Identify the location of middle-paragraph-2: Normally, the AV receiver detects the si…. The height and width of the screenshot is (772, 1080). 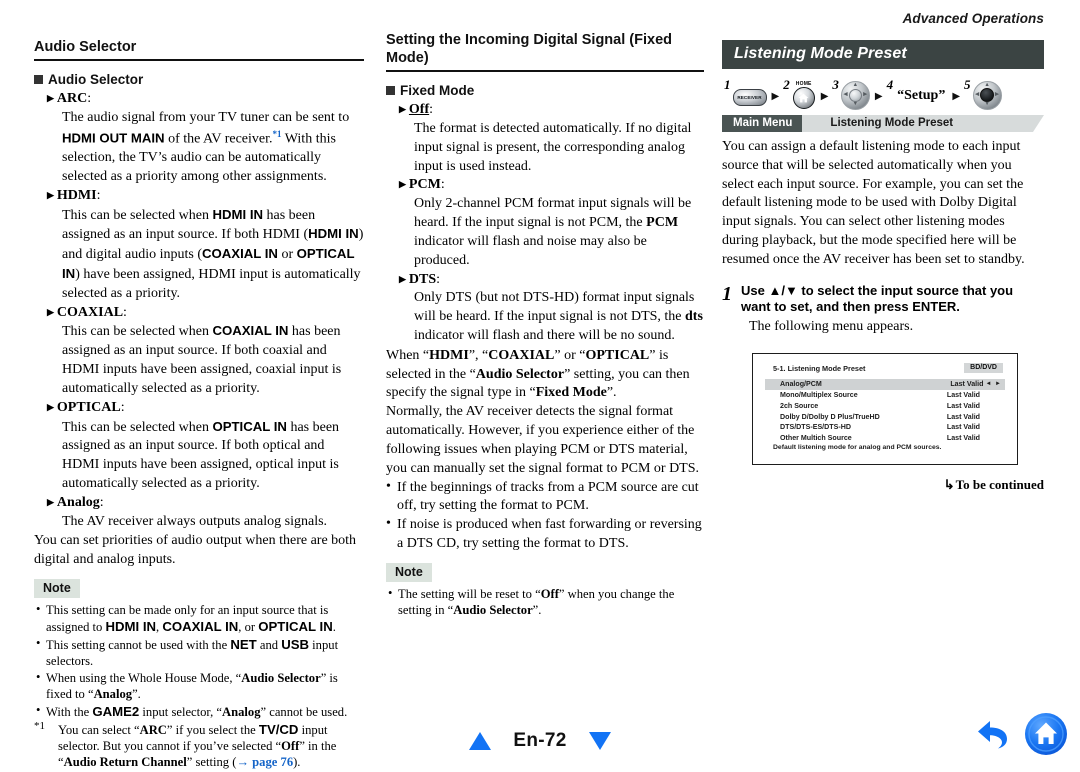
(543, 440).